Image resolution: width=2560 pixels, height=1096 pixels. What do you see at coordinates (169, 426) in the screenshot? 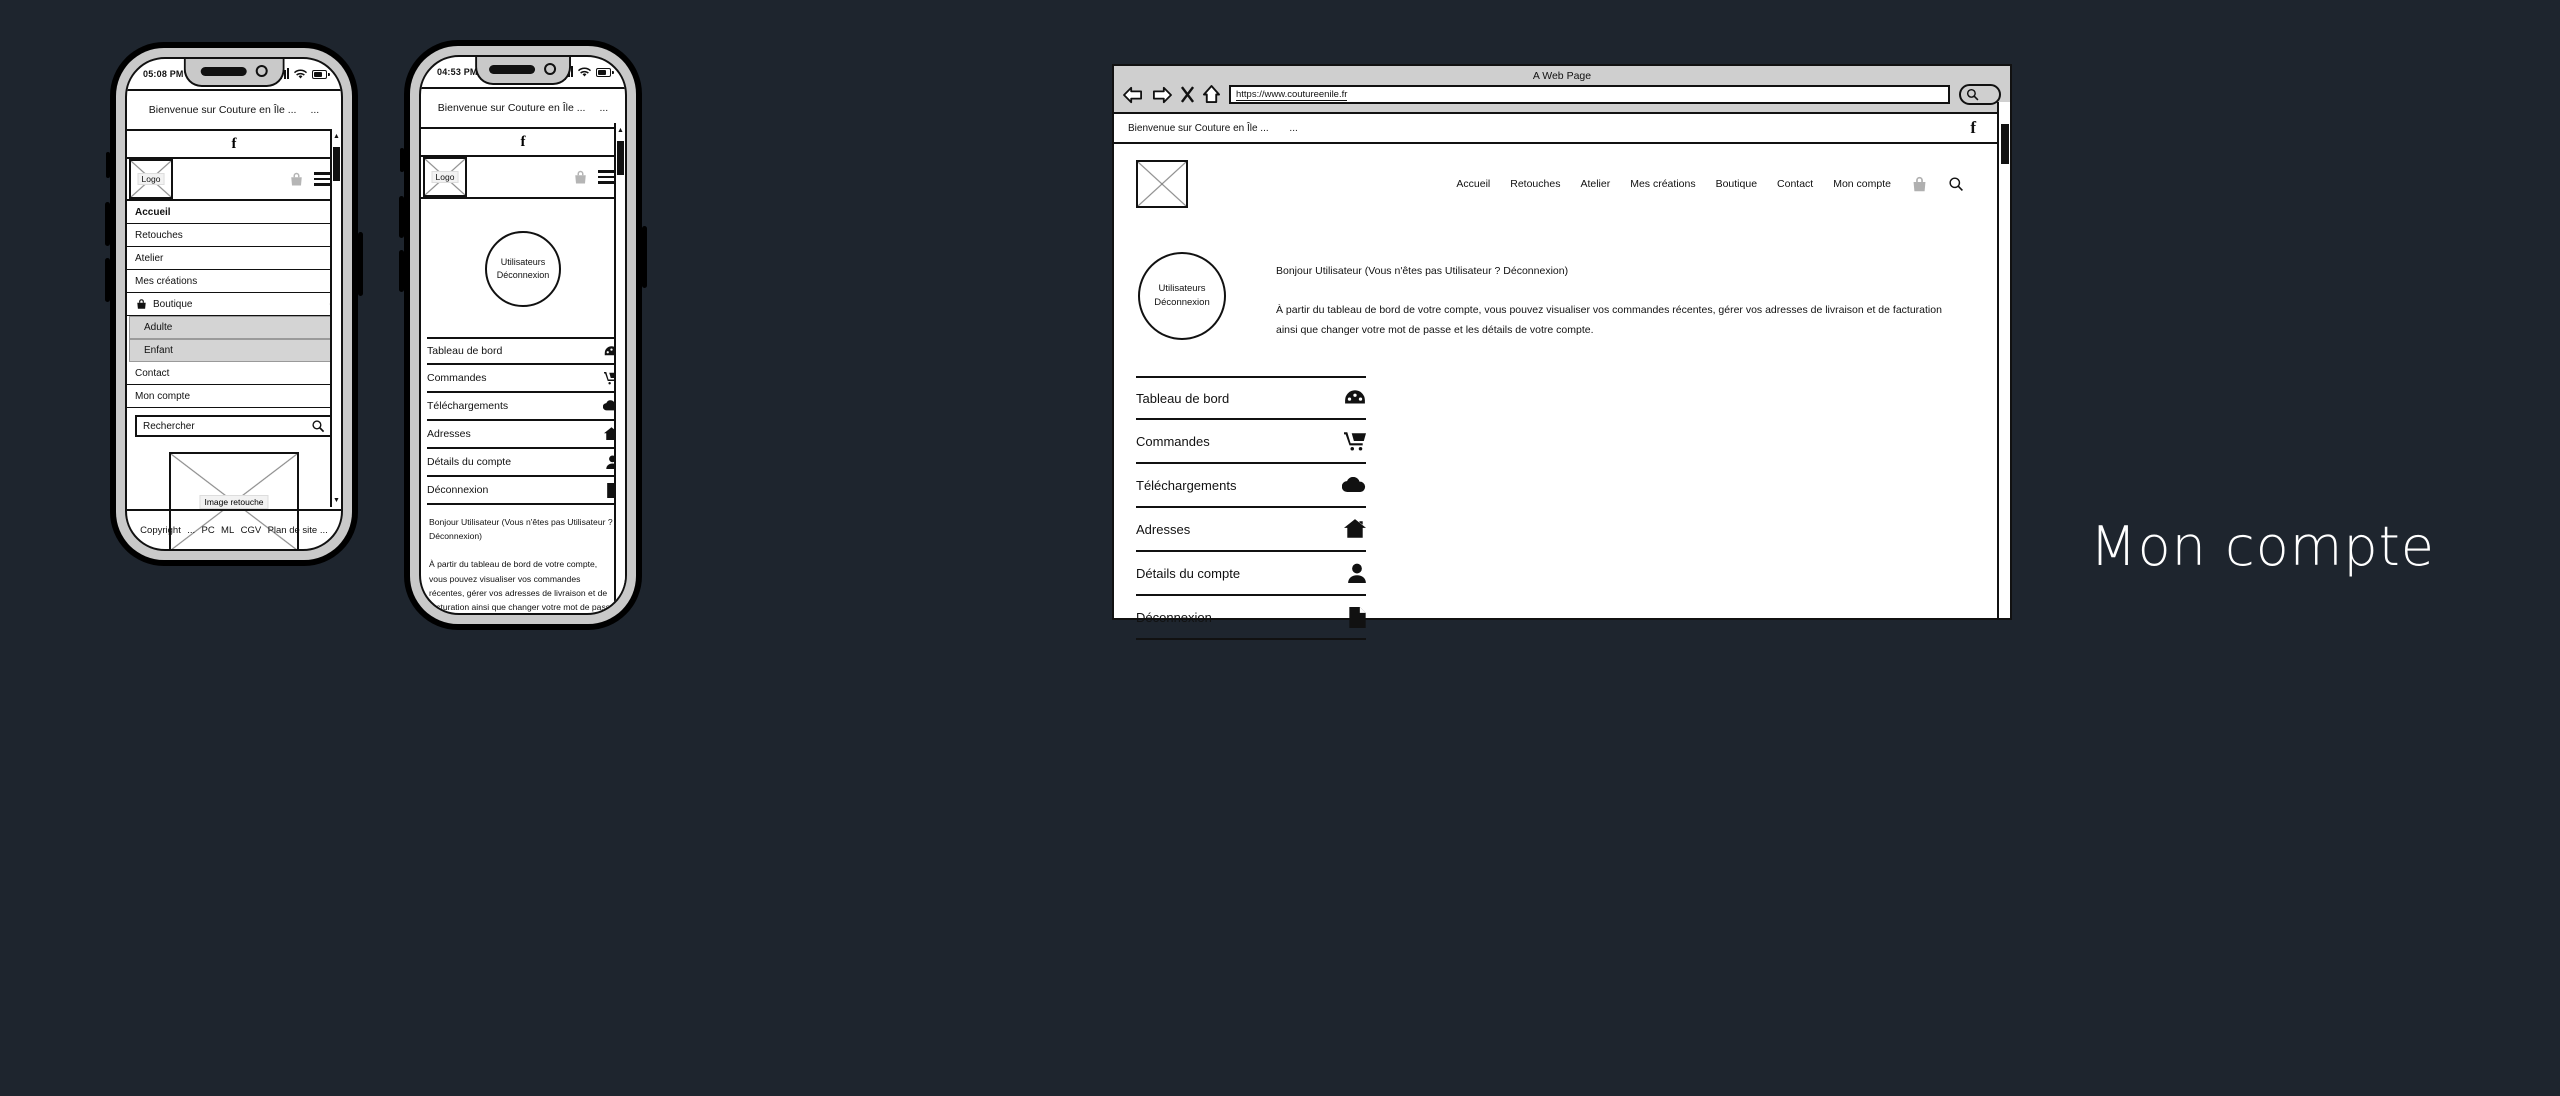
I see `search-placeholder: Rechercher` at bounding box center [169, 426].